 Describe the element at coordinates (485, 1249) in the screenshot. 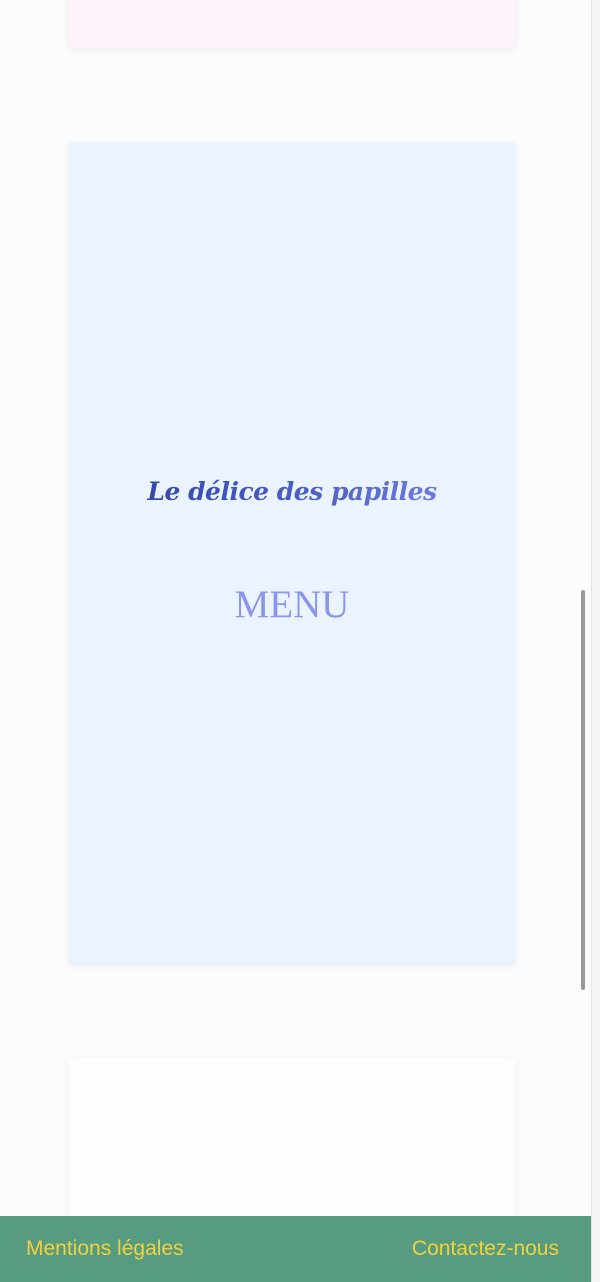

I see `contact-link: Contactez-nous` at that location.